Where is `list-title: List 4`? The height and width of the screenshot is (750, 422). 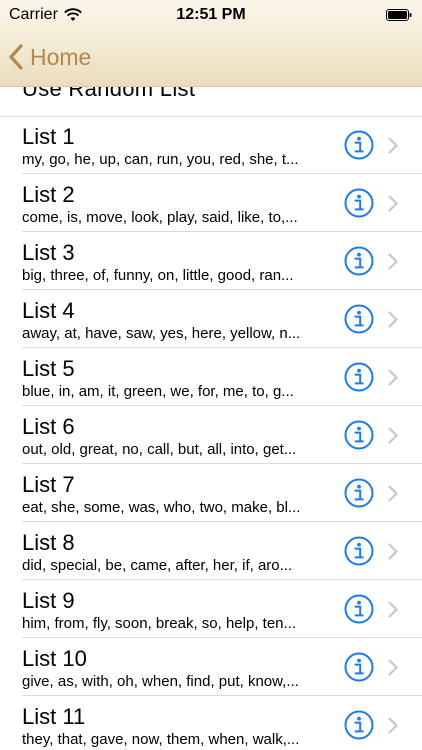 list-title: List 4 is located at coordinates (48, 310).